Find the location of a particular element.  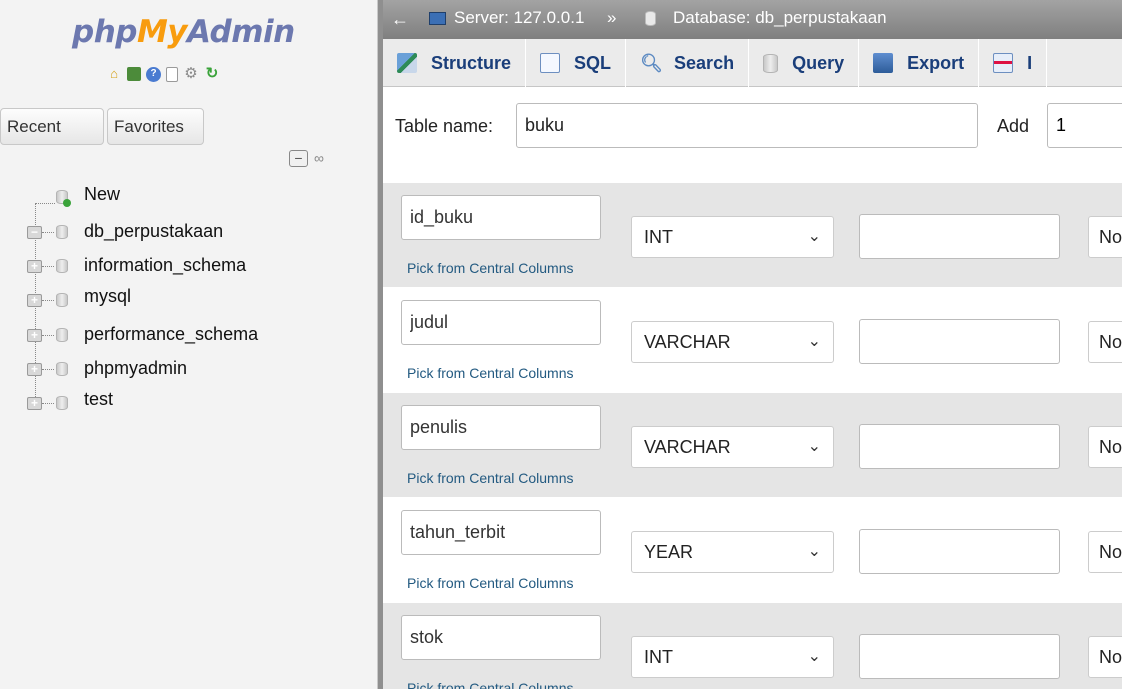

tab-structure: Structure is located at coordinates (455, 63).